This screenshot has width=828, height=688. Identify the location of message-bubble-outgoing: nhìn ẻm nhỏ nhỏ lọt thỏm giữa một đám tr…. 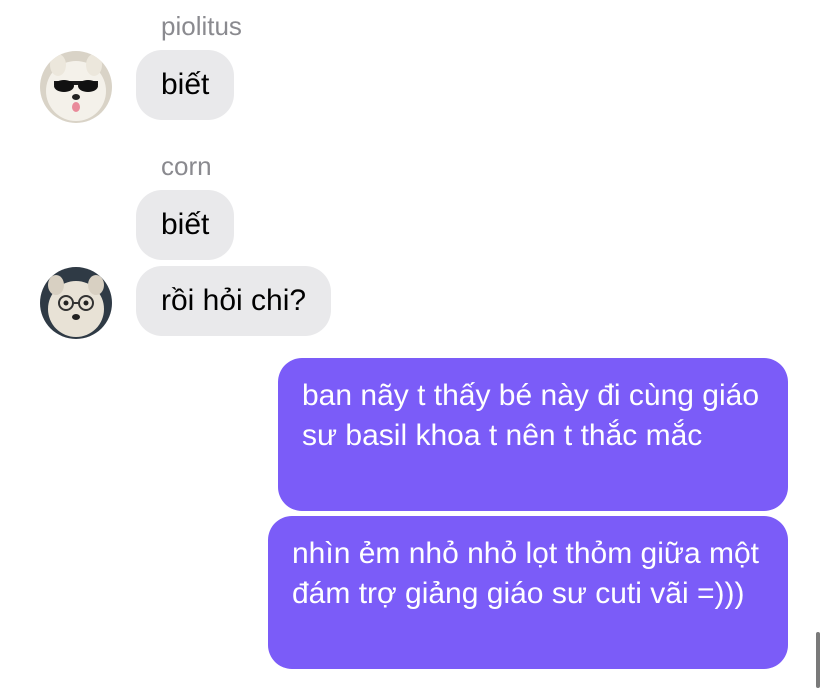
(528, 592).